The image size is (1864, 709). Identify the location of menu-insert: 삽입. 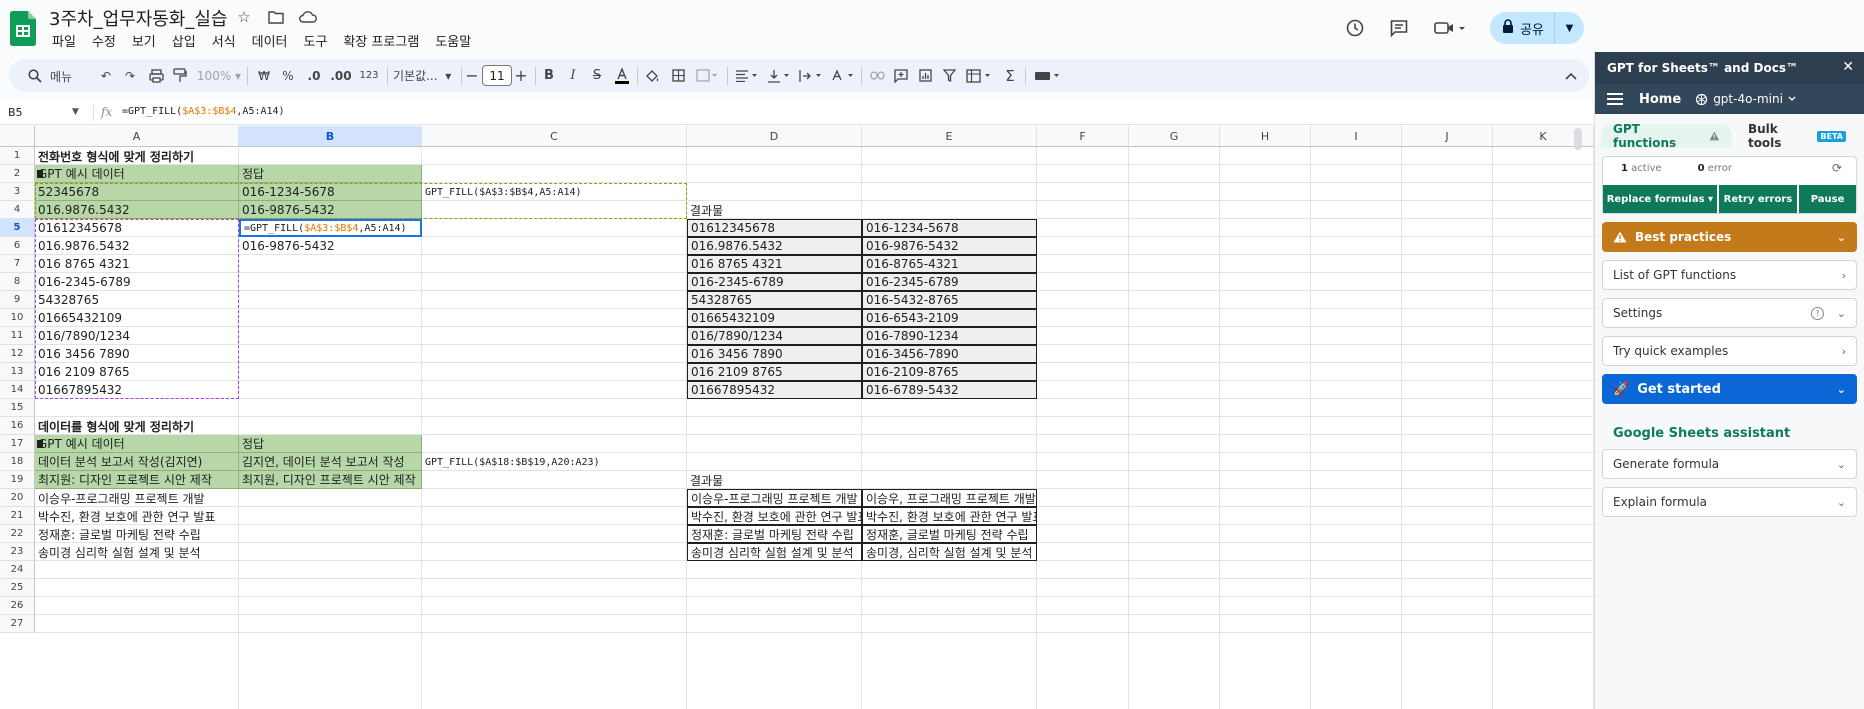
(184, 40).